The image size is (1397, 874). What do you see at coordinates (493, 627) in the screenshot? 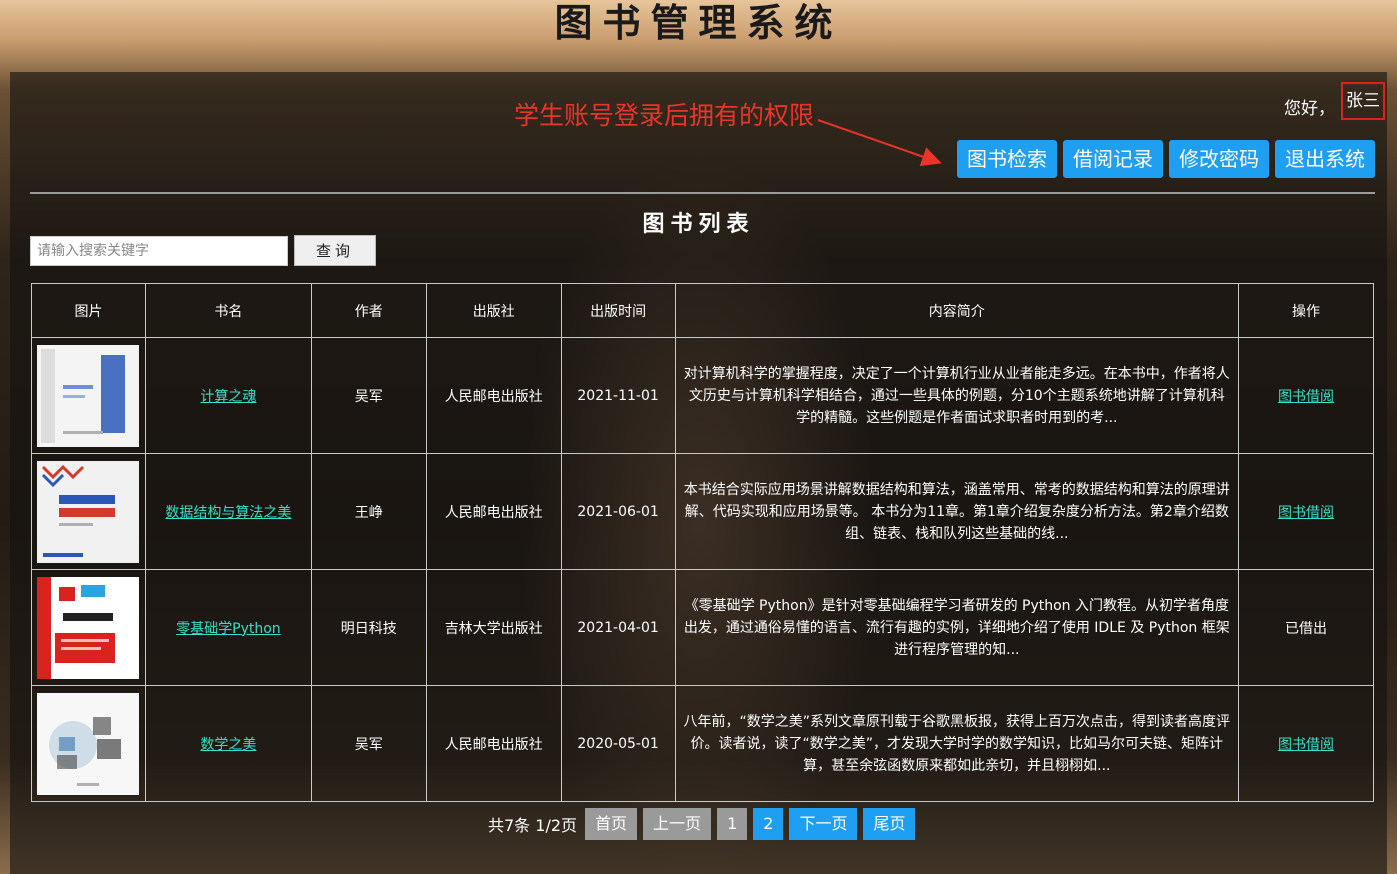
I see `book-publisher: 吉林大学出版社` at bounding box center [493, 627].